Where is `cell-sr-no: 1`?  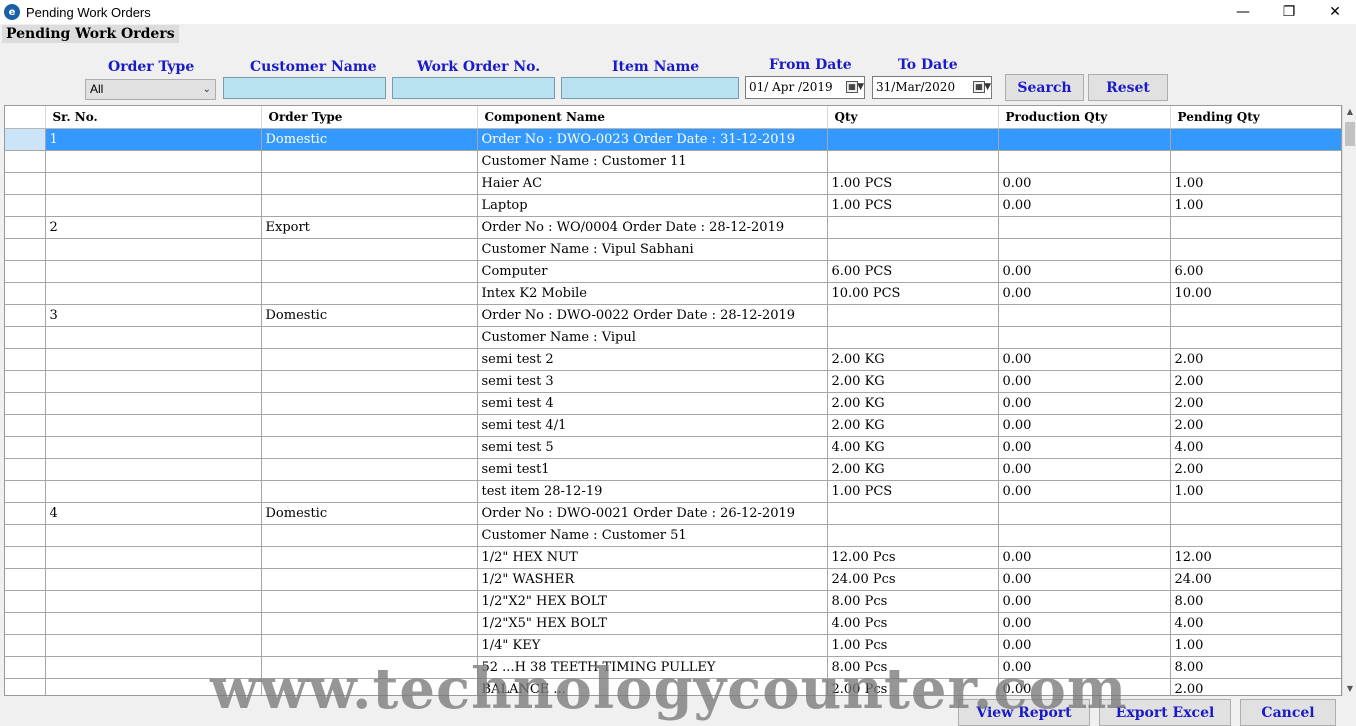 cell-sr-no: 1 is located at coordinates (153, 139).